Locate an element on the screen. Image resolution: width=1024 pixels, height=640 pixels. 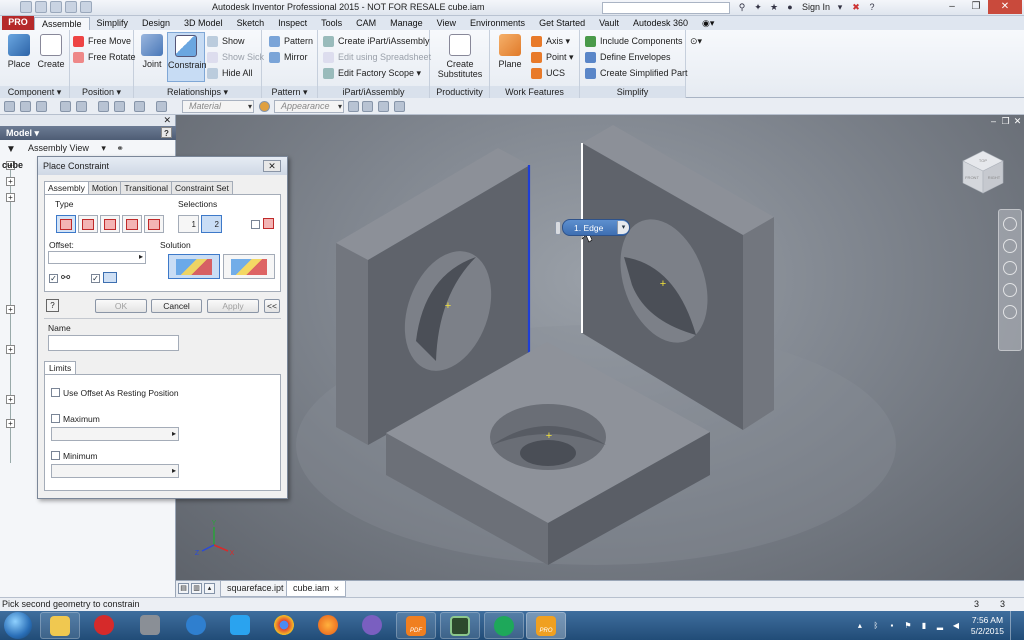
selection-2-button: 2 is located at coordinates (211, 224).